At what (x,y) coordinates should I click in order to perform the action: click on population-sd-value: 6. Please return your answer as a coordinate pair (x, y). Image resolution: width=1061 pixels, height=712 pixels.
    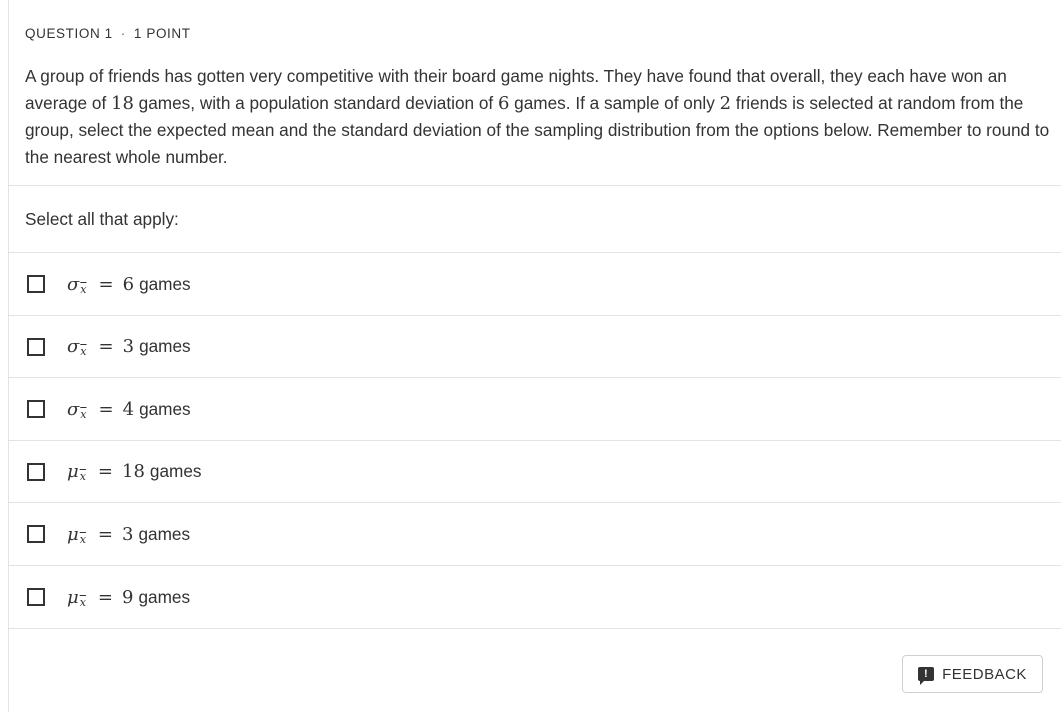
    Looking at the image, I should click on (503, 103).